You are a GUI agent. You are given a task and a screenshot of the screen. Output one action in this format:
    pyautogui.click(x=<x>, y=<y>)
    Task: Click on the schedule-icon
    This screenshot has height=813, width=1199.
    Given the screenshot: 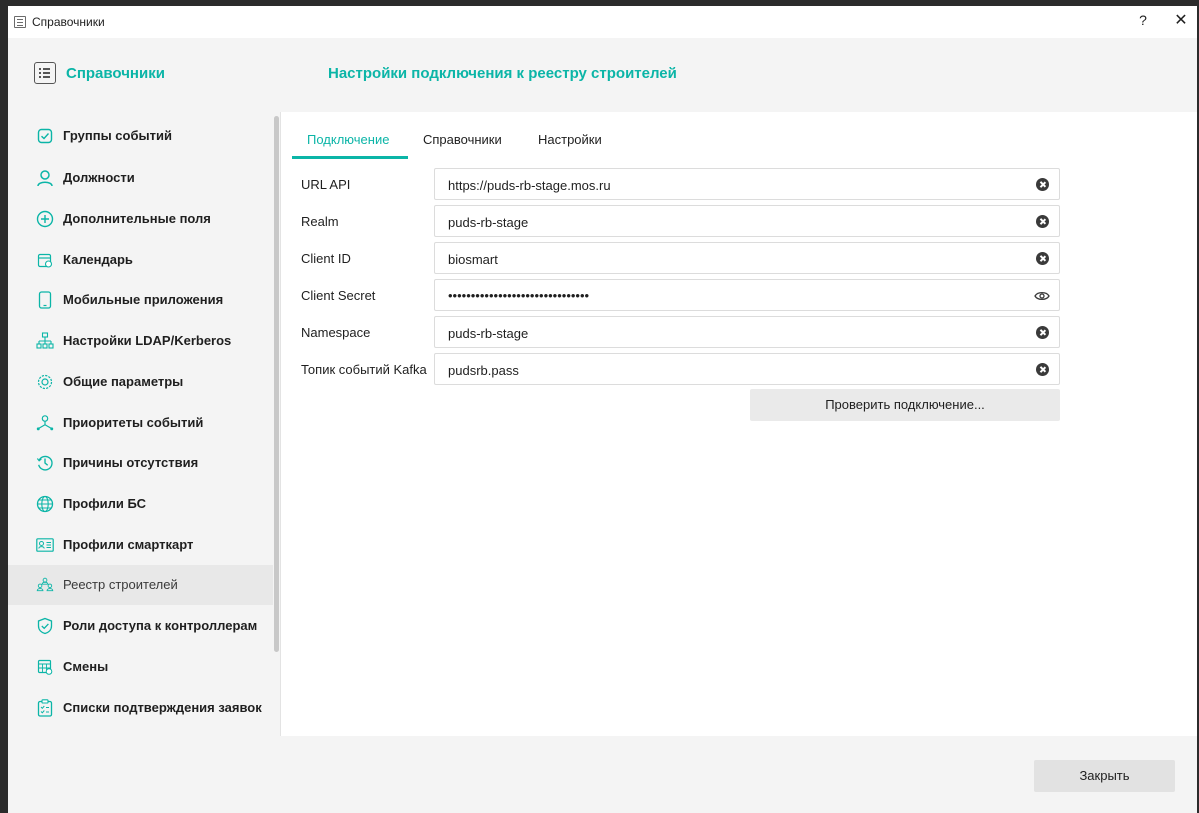 What is the action you would take?
    pyautogui.click(x=45, y=667)
    